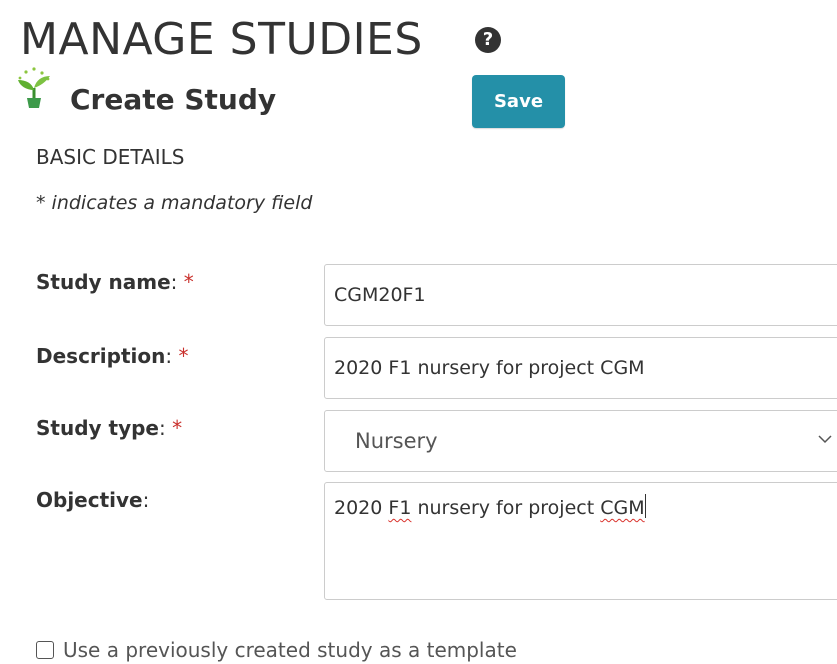 The width and height of the screenshot is (837, 664). What do you see at coordinates (569, 295) in the screenshot?
I see `study-name-input` at bounding box center [569, 295].